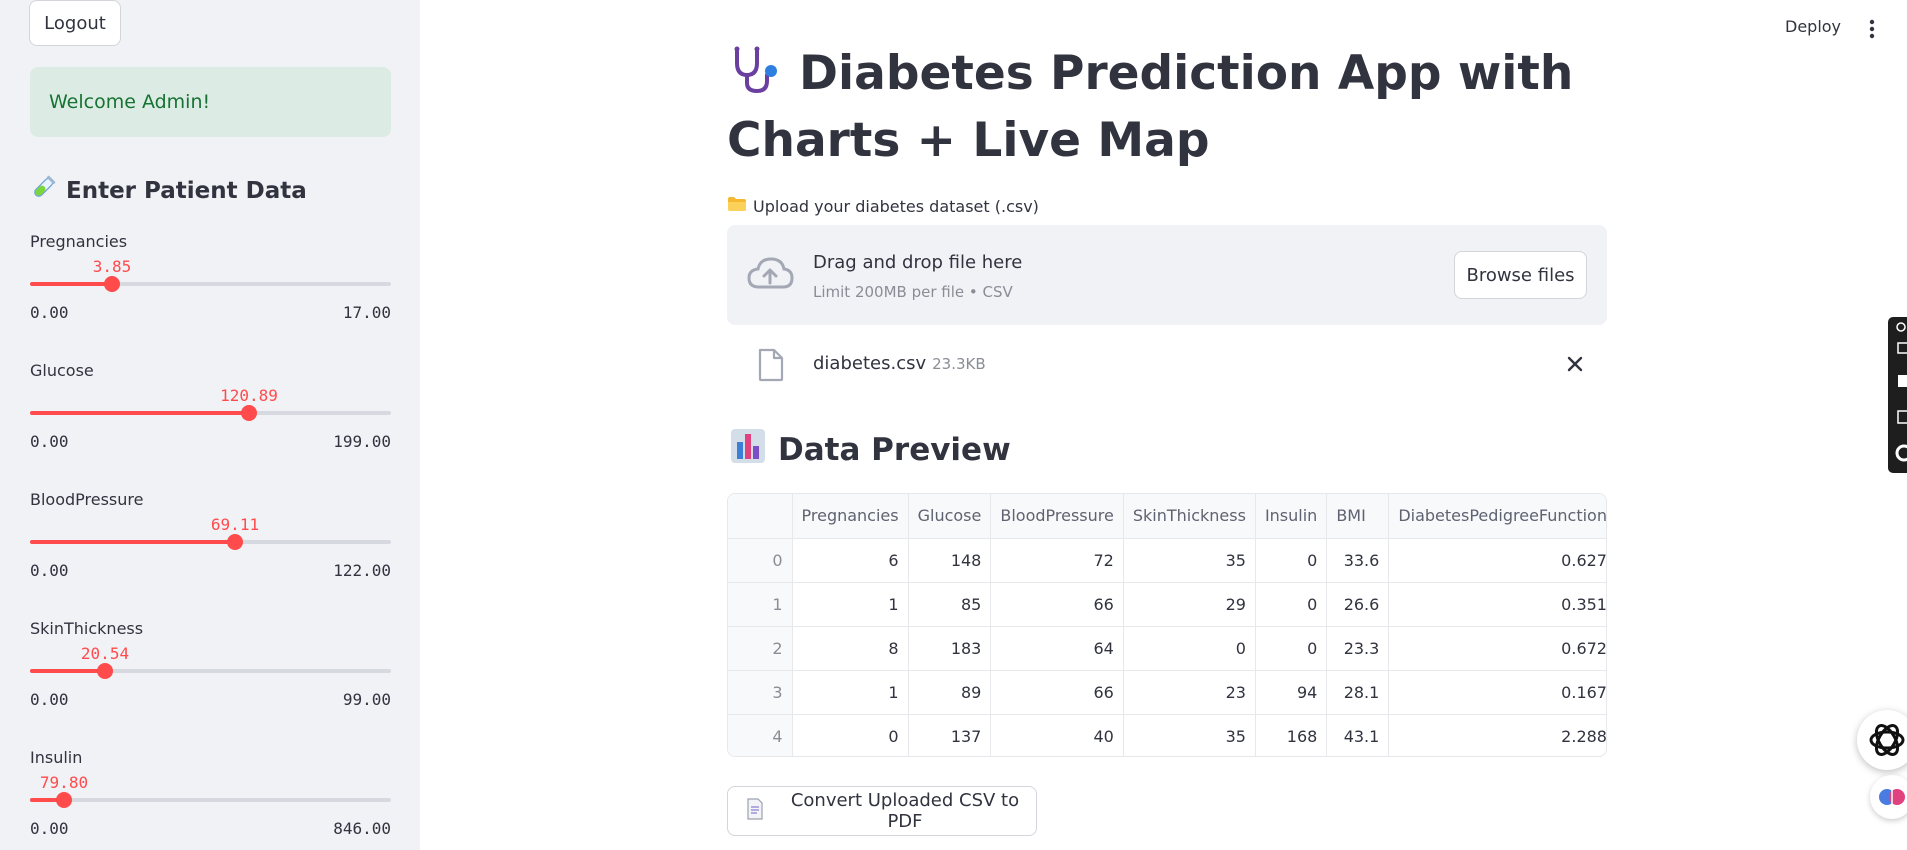 This screenshot has height=850, width=1907. What do you see at coordinates (112, 266) in the screenshot?
I see `slider-value: 3.85` at bounding box center [112, 266].